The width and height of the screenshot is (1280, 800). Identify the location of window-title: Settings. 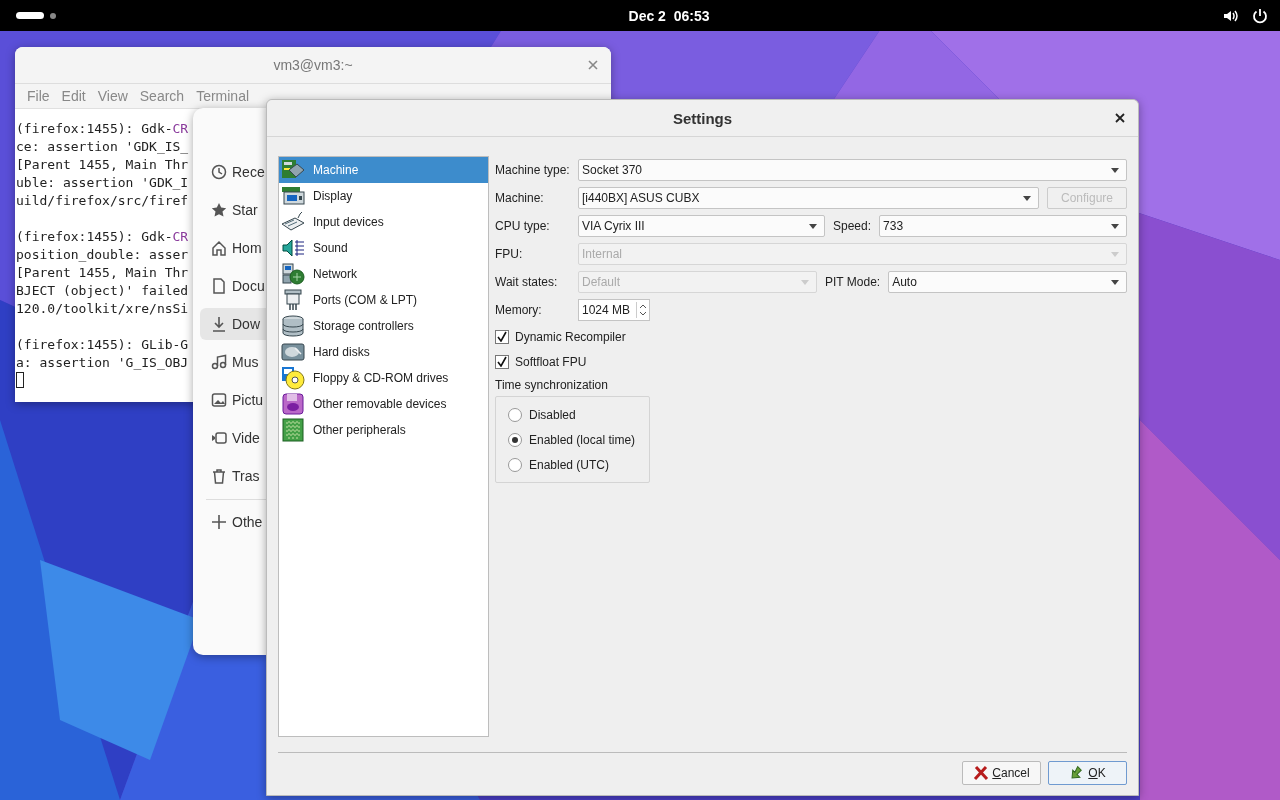
(702, 118).